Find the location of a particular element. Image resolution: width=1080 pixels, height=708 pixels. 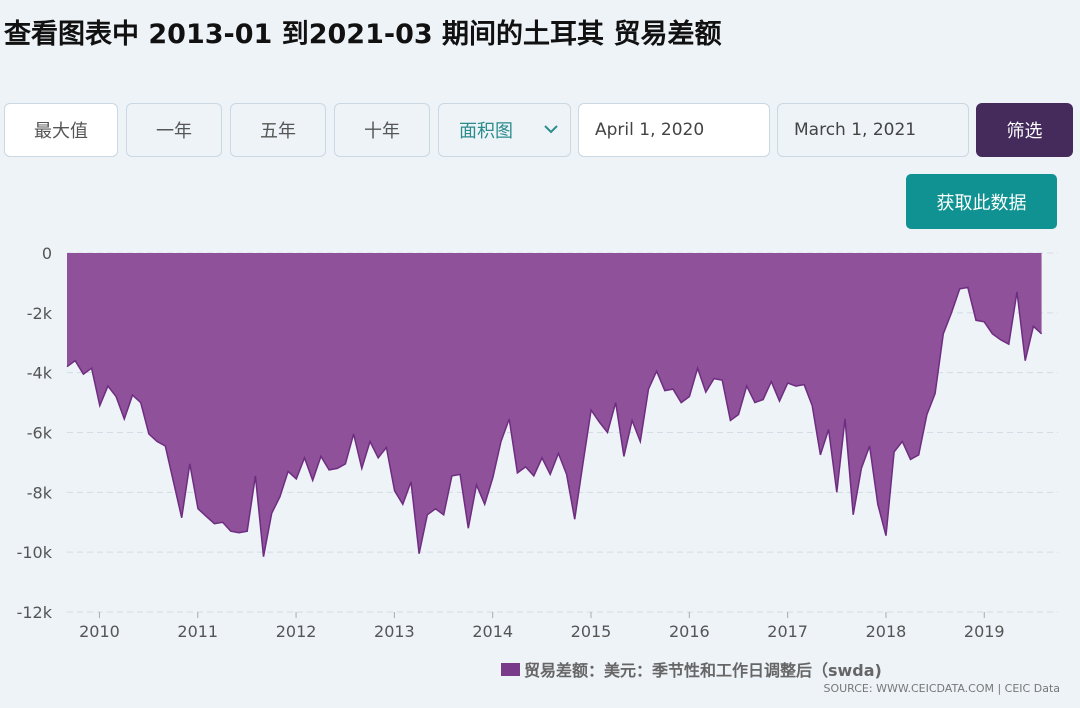

x-tick-label: 2016 is located at coordinates (689, 631).